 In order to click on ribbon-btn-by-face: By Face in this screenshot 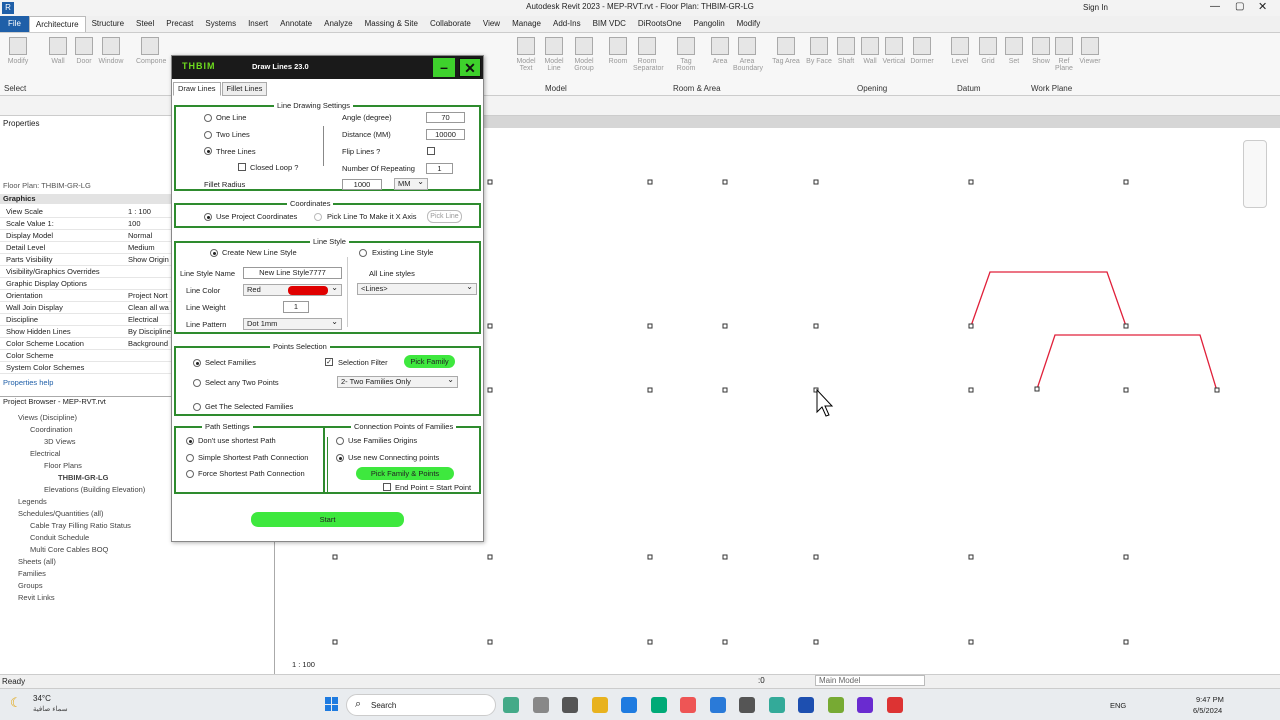, I will do `click(819, 57)`.